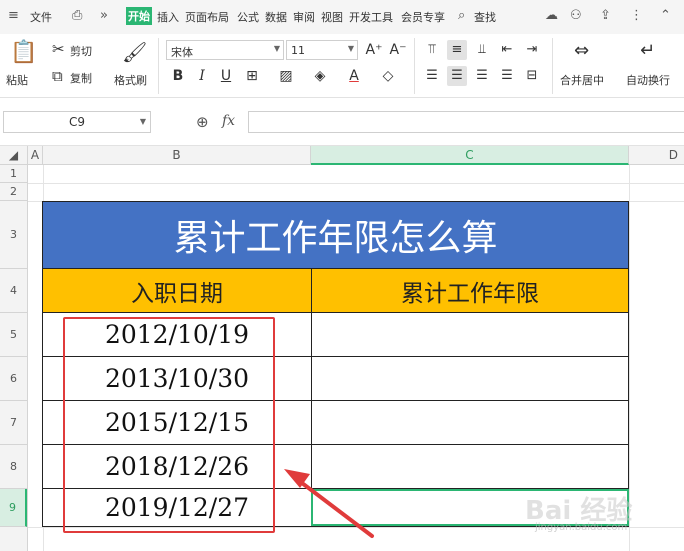 The image size is (684, 551). What do you see at coordinates (461, 15) in the screenshot?
I see `search-icon: ⌕` at bounding box center [461, 15].